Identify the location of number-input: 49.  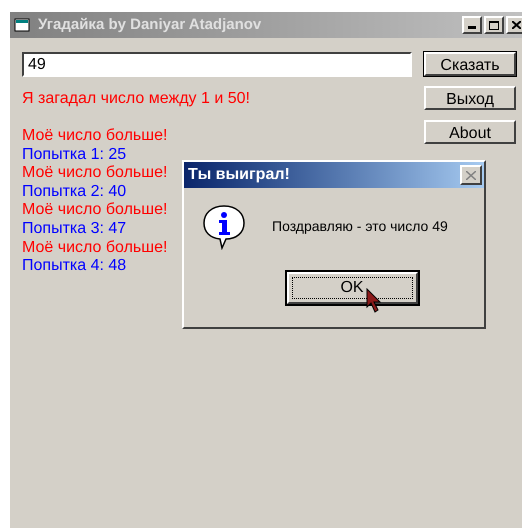
(217, 64).